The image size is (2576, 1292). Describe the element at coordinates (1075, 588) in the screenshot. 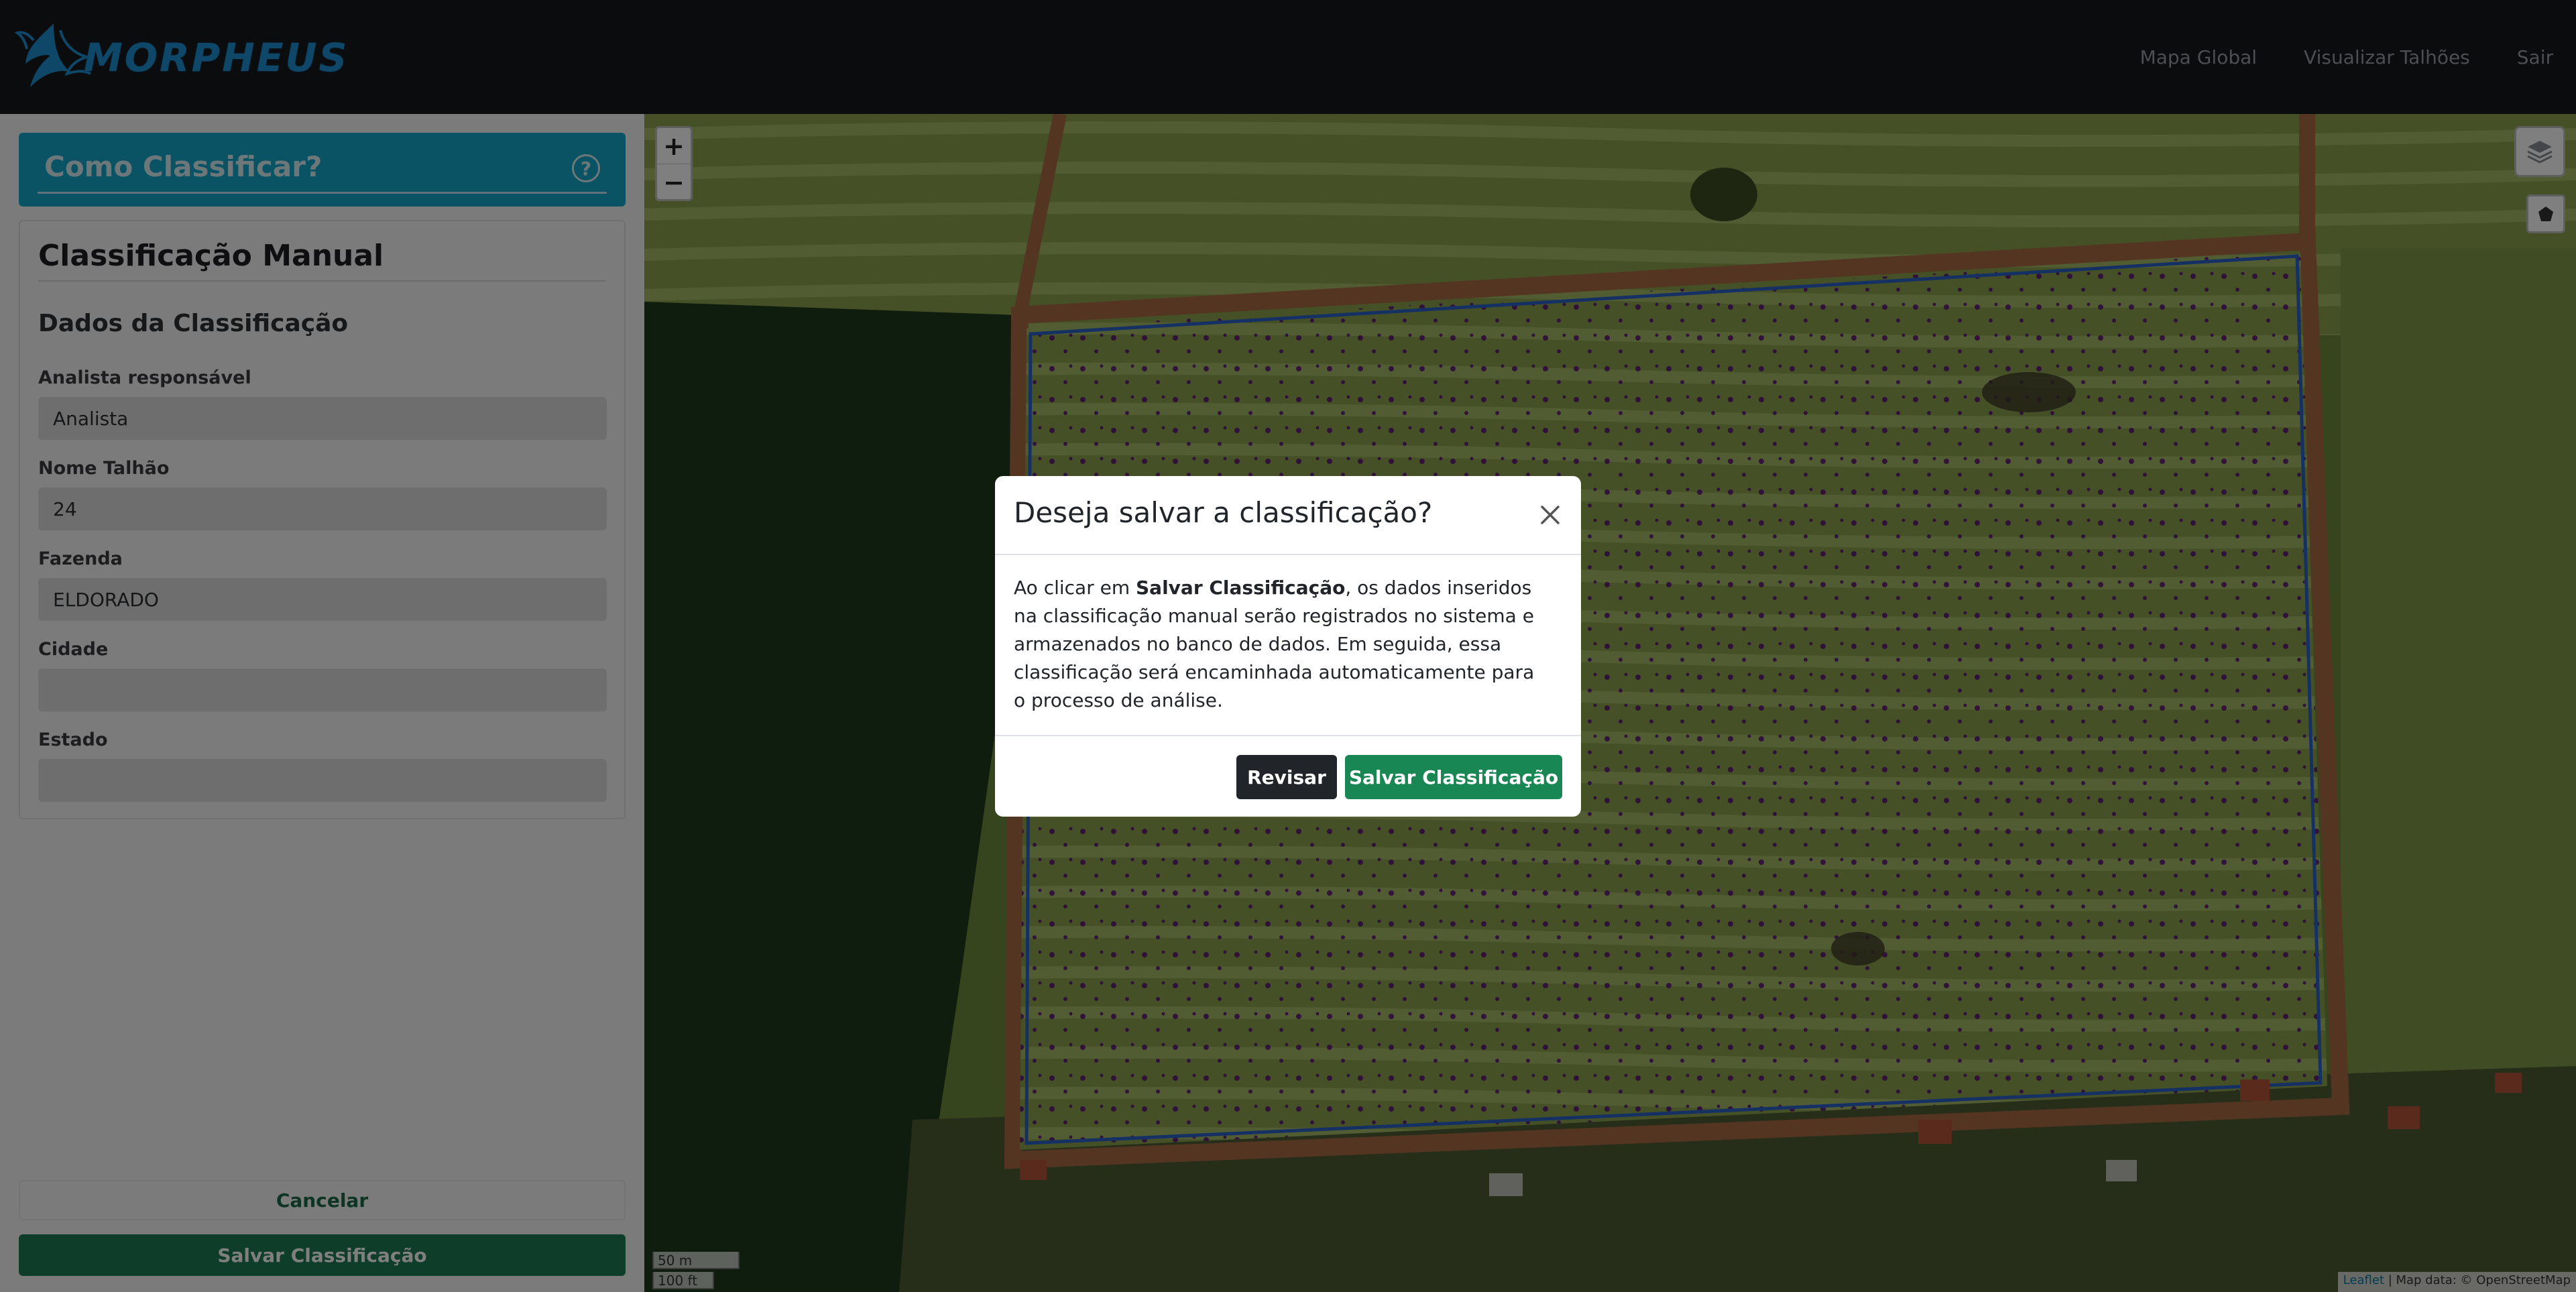

I see `modal-body-prefix: Ao clicar em` at that location.